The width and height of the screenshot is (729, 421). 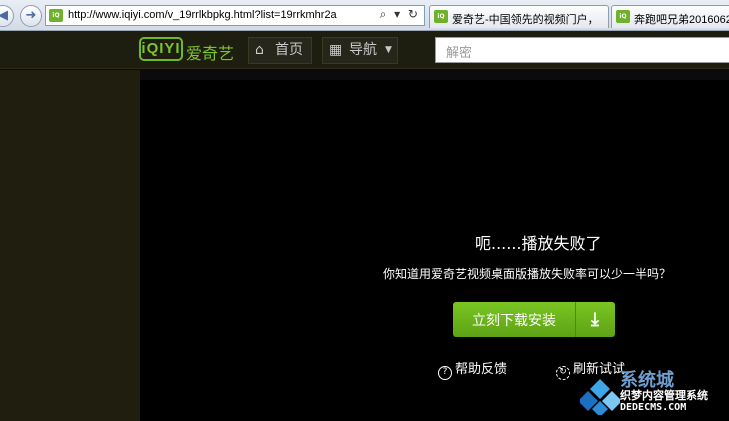 What do you see at coordinates (210, 52) in the screenshot?
I see `brand-name: 爱奇艺` at bounding box center [210, 52].